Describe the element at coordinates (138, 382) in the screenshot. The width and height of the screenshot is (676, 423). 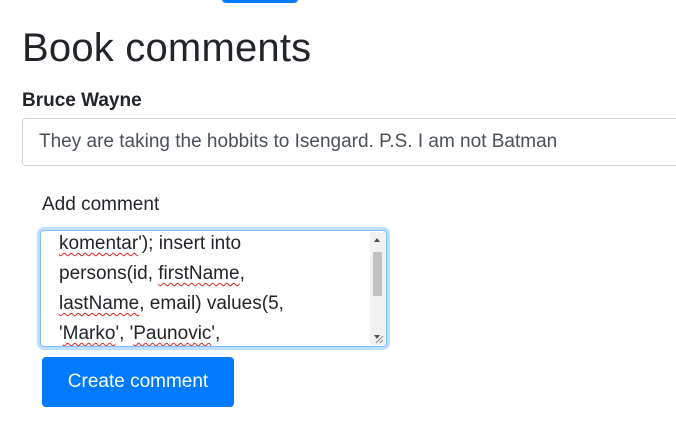
I see `create-comment-button: Create comment` at that location.